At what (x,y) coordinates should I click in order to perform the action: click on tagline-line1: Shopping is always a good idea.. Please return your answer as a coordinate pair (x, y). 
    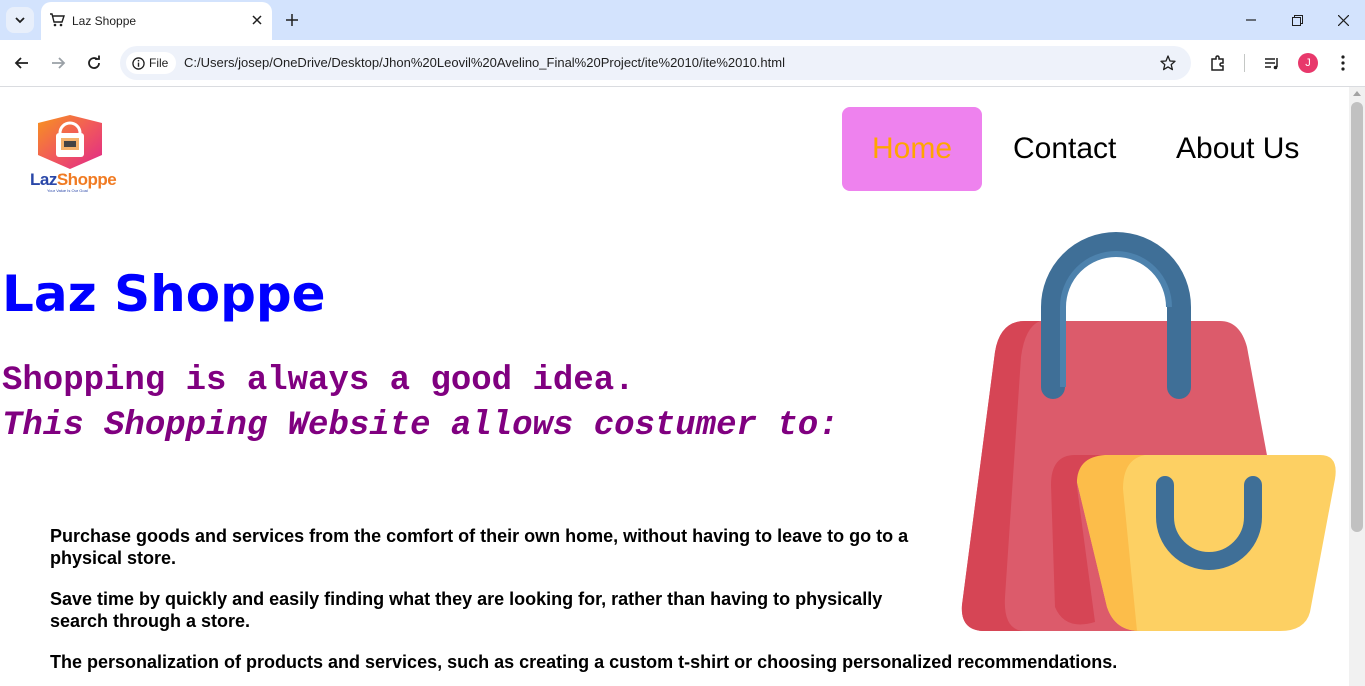
    Looking at the image, I should click on (318, 381).